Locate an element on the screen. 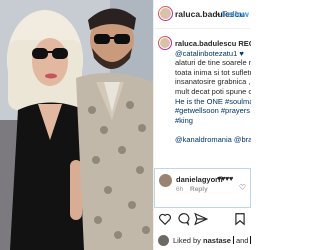 This screenshot has width=320, height=250. caption-line: insanatosire grabnica , te is located at coordinates (213, 82).